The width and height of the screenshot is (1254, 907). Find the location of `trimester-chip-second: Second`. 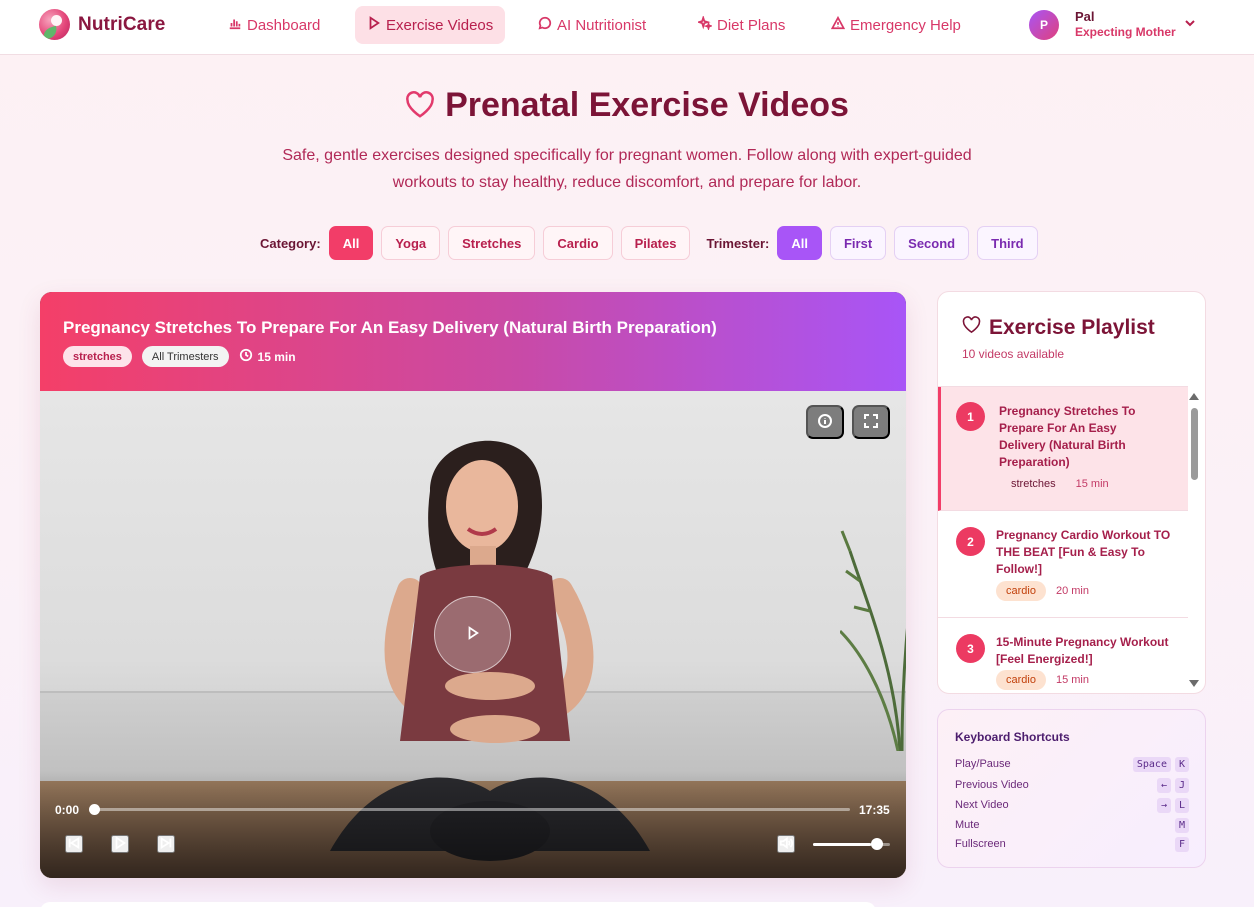

trimester-chip-second: Second is located at coordinates (932, 243).